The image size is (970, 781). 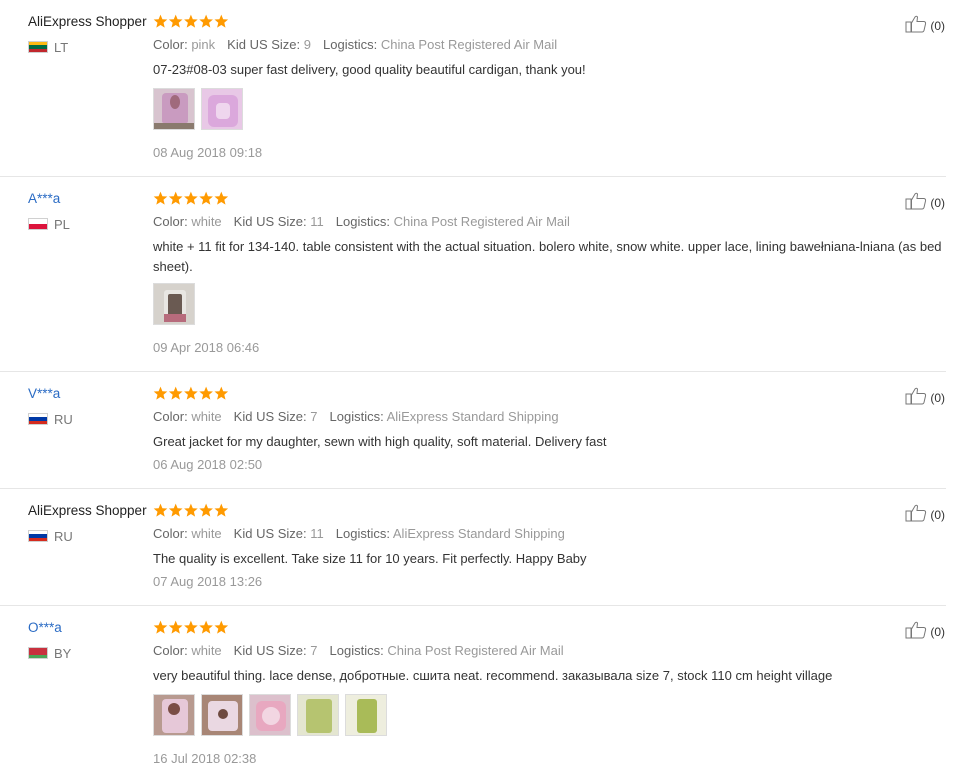 What do you see at coordinates (62, 224) in the screenshot?
I see `country-code: PL` at bounding box center [62, 224].